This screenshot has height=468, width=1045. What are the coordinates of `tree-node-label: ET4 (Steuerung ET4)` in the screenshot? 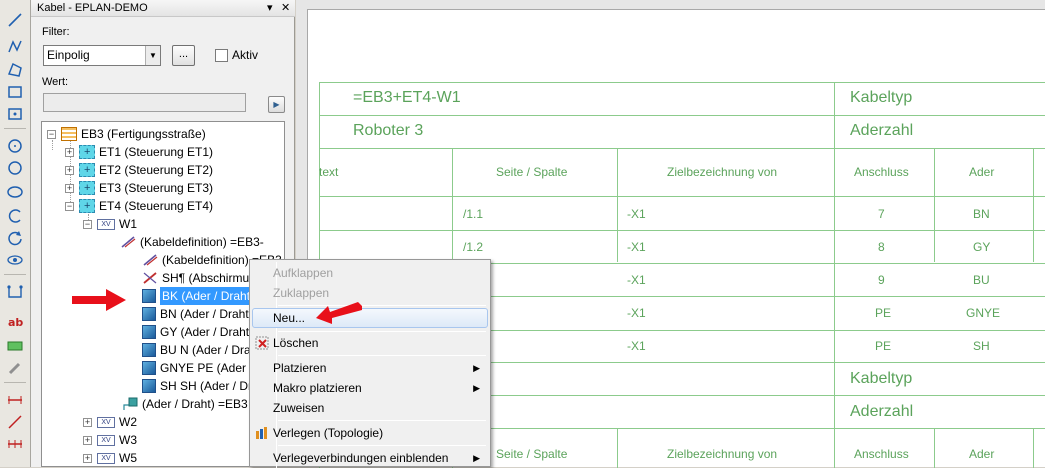 It's located at (156, 206).